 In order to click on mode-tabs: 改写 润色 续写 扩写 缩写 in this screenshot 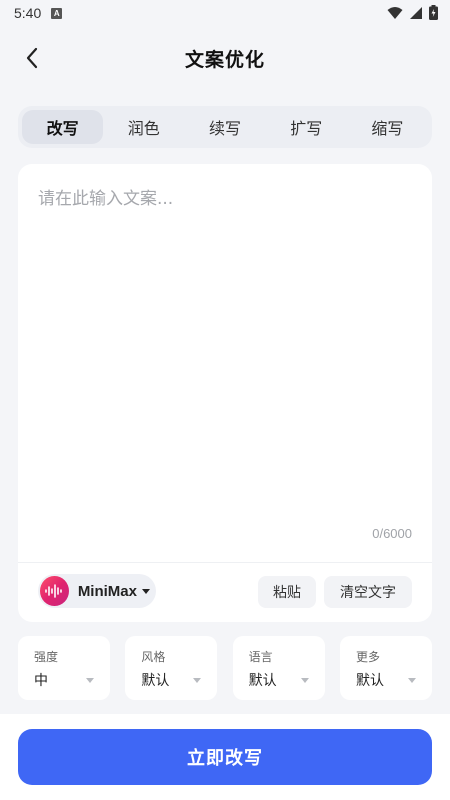, I will do `click(225, 127)`.